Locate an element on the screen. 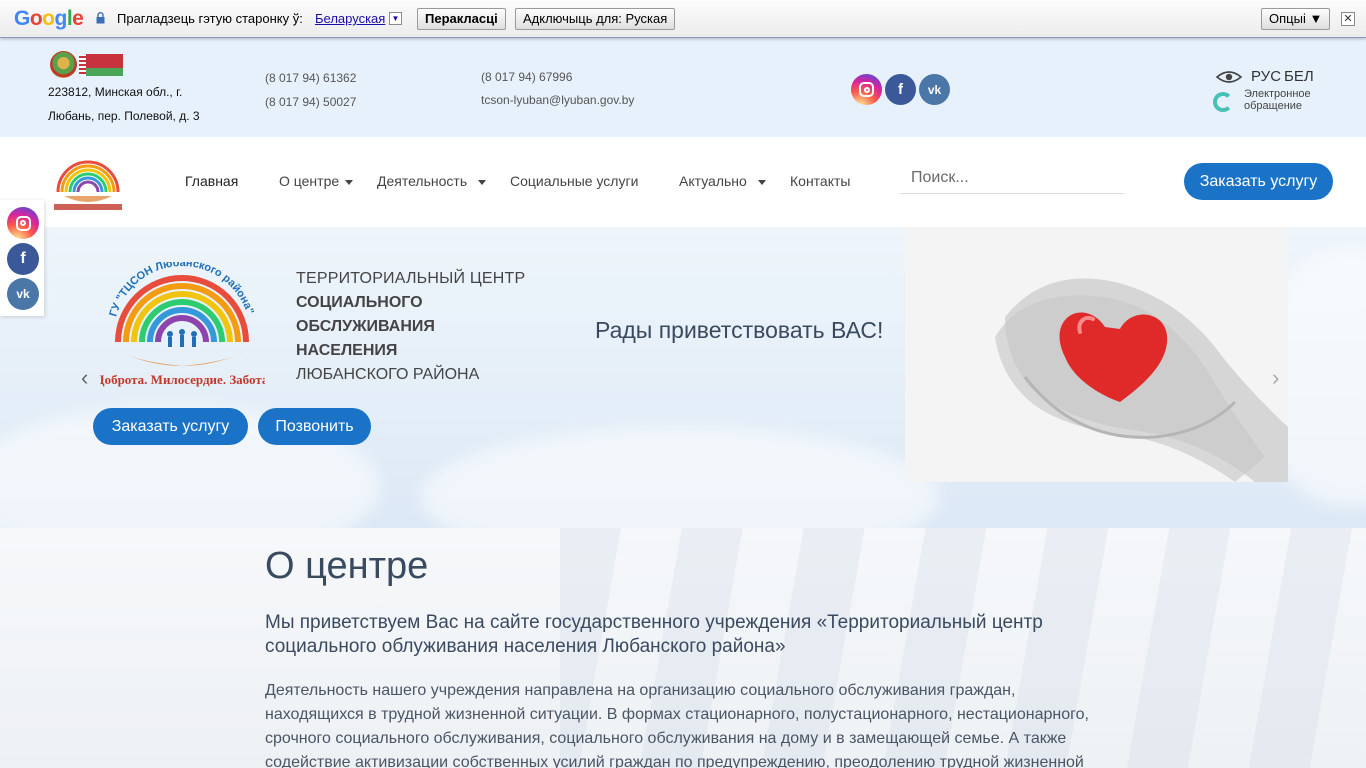 Image resolution: width=1366 pixels, height=768 pixels. slider-prev-icon: ‹ is located at coordinates (84, 378).